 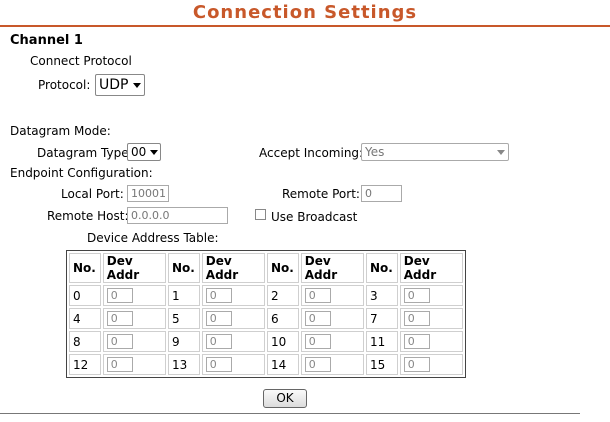 I want to click on table-row: 4 0 5 0 6 0 7 0, so click(x=266, y=318).